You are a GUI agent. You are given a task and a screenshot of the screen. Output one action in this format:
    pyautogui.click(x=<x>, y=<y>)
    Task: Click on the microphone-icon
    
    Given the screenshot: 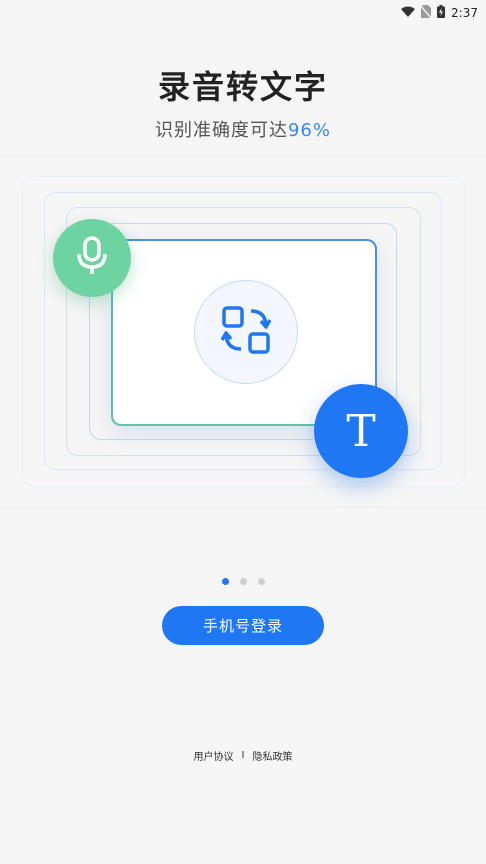 What is the action you would take?
    pyautogui.click(x=92, y=258)
    